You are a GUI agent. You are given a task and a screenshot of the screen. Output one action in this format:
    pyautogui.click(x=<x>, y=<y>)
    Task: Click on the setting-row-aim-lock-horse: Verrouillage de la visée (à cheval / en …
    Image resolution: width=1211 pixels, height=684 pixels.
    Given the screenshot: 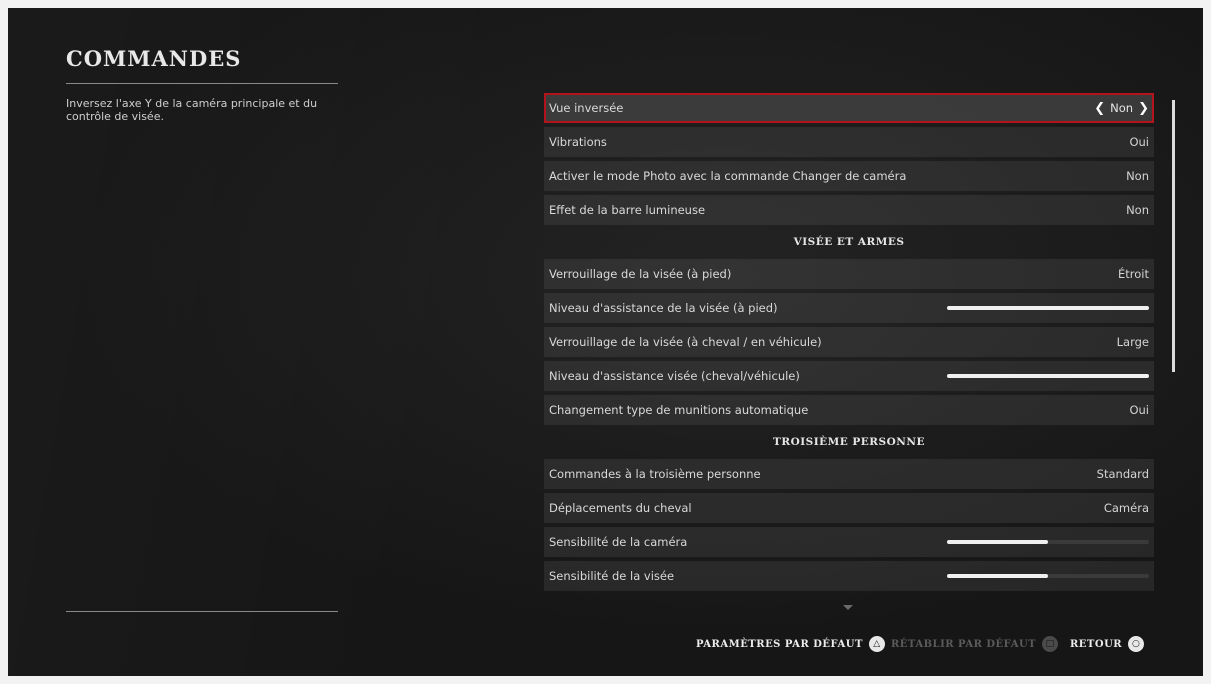 What is the action you would take?
    pyautogui.click(x=849, y=342)
    